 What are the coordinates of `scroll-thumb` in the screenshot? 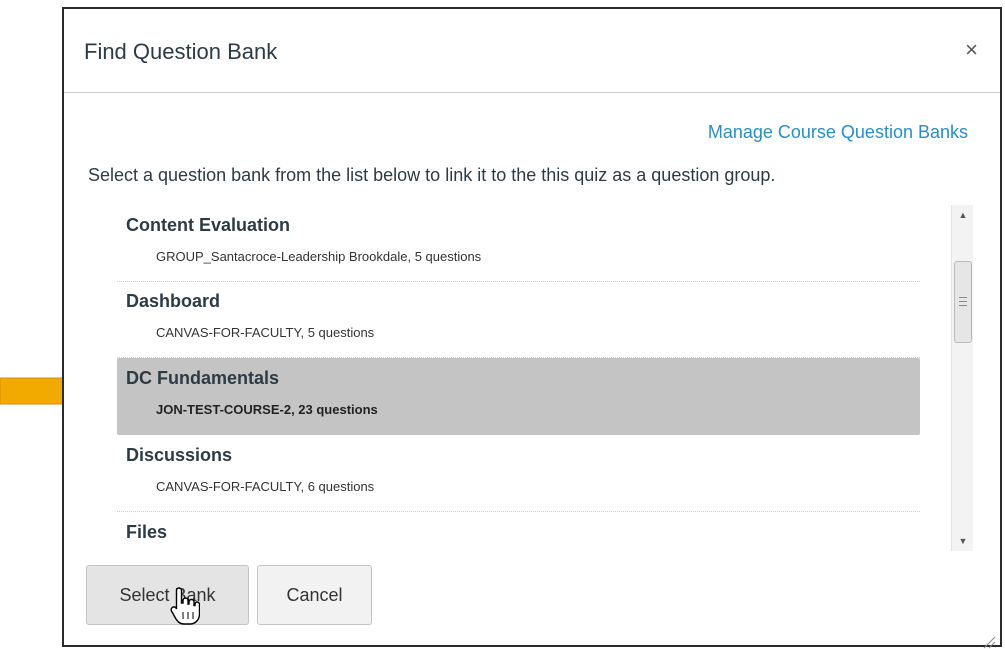 It's located at (963, 302).